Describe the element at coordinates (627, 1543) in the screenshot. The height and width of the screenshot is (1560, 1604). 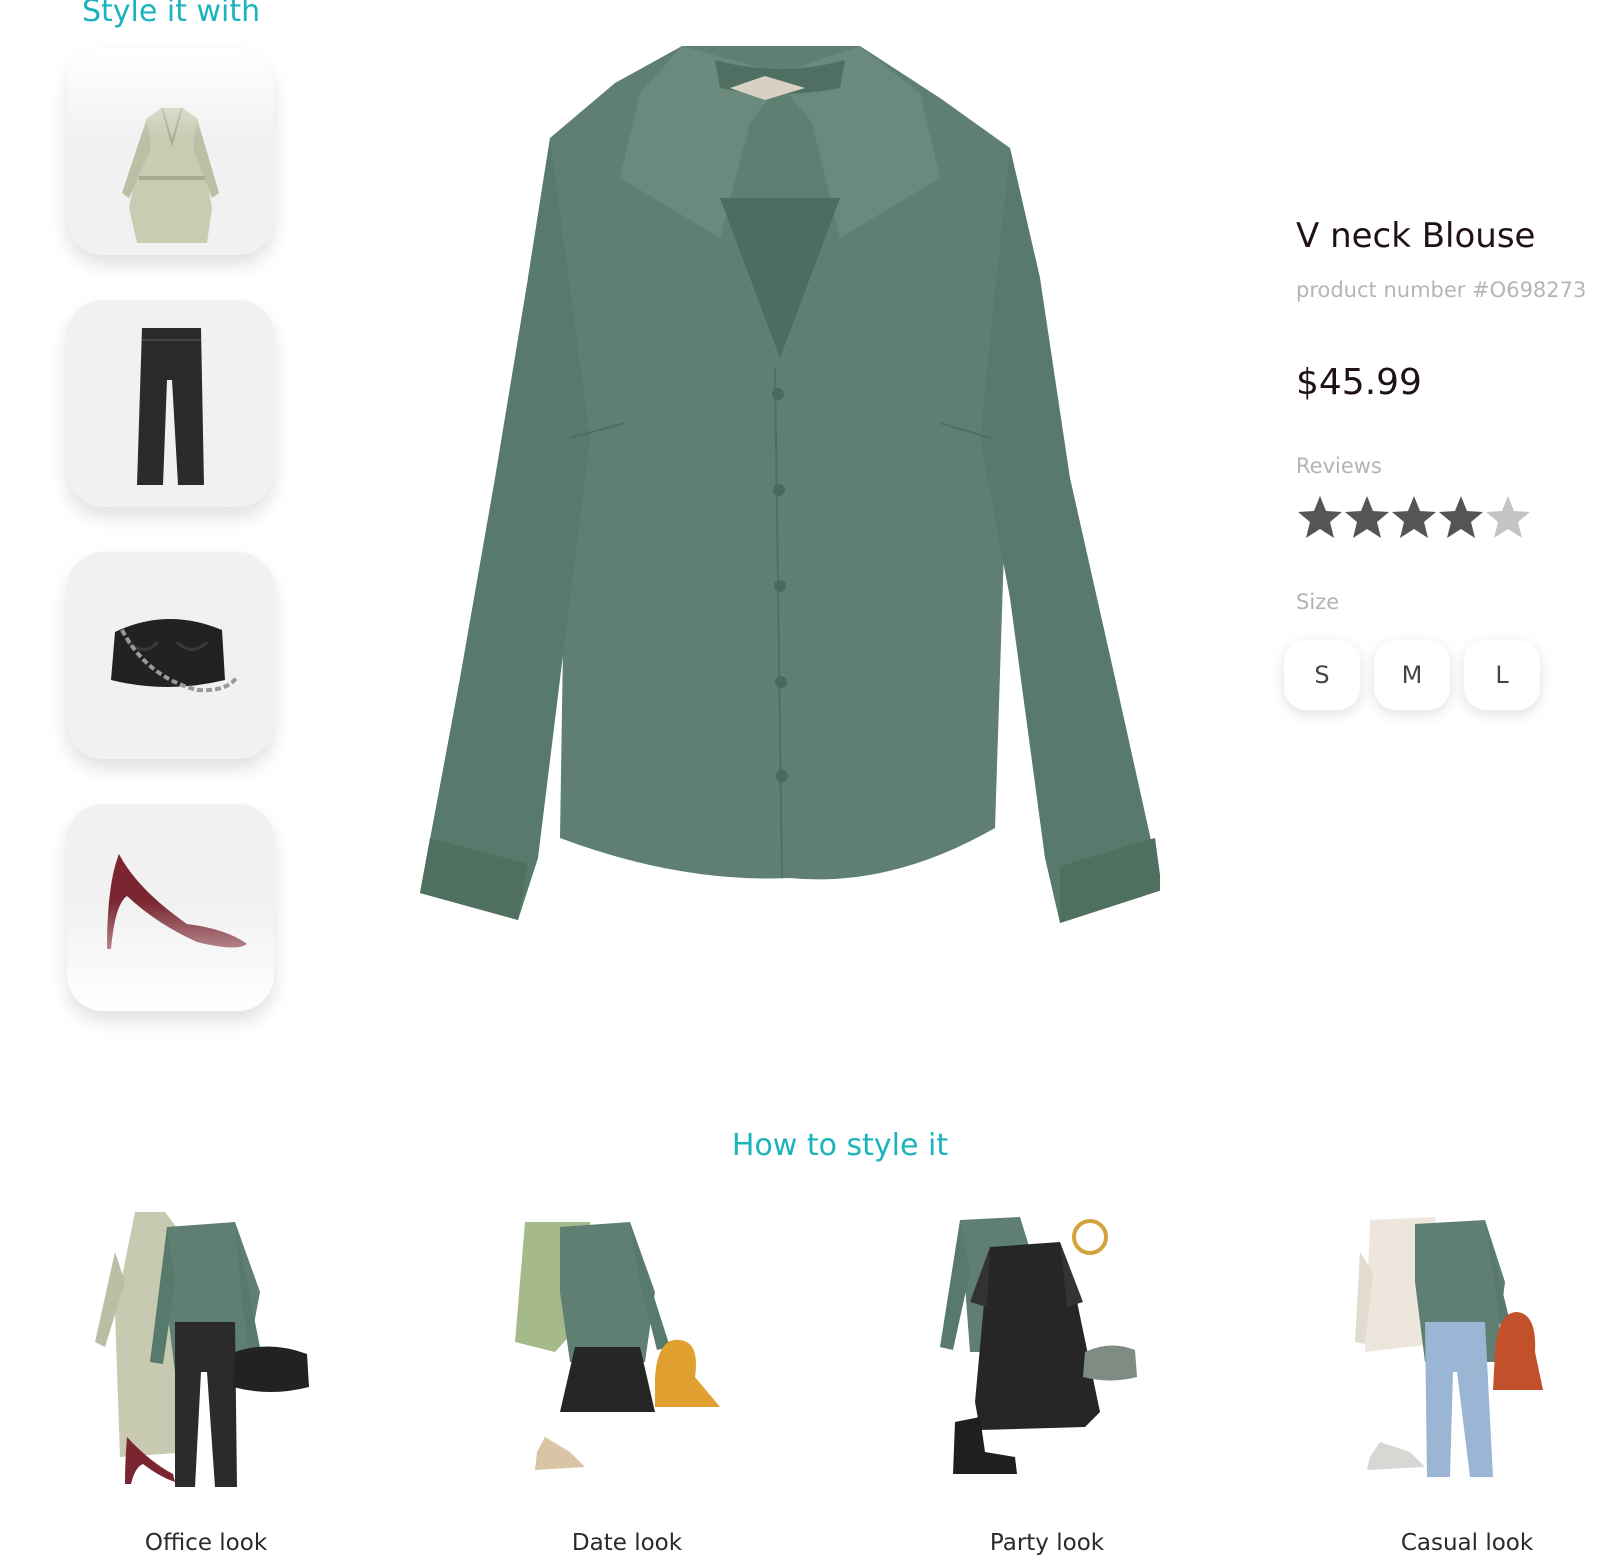
I see `look-label-date: Date look` at that location.